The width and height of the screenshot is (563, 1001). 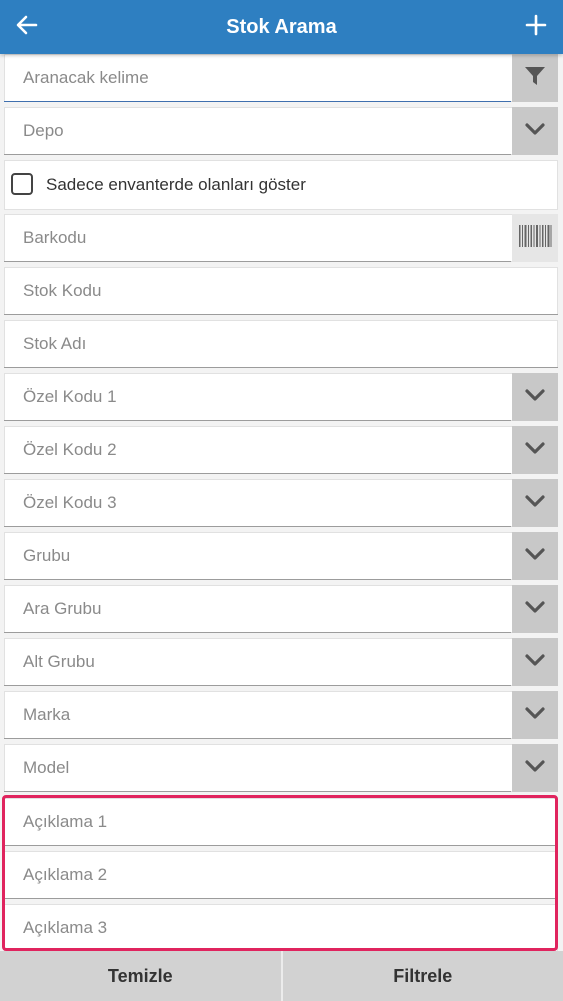 I want to click on stok-adi-underline, so click(x=281, y=367).